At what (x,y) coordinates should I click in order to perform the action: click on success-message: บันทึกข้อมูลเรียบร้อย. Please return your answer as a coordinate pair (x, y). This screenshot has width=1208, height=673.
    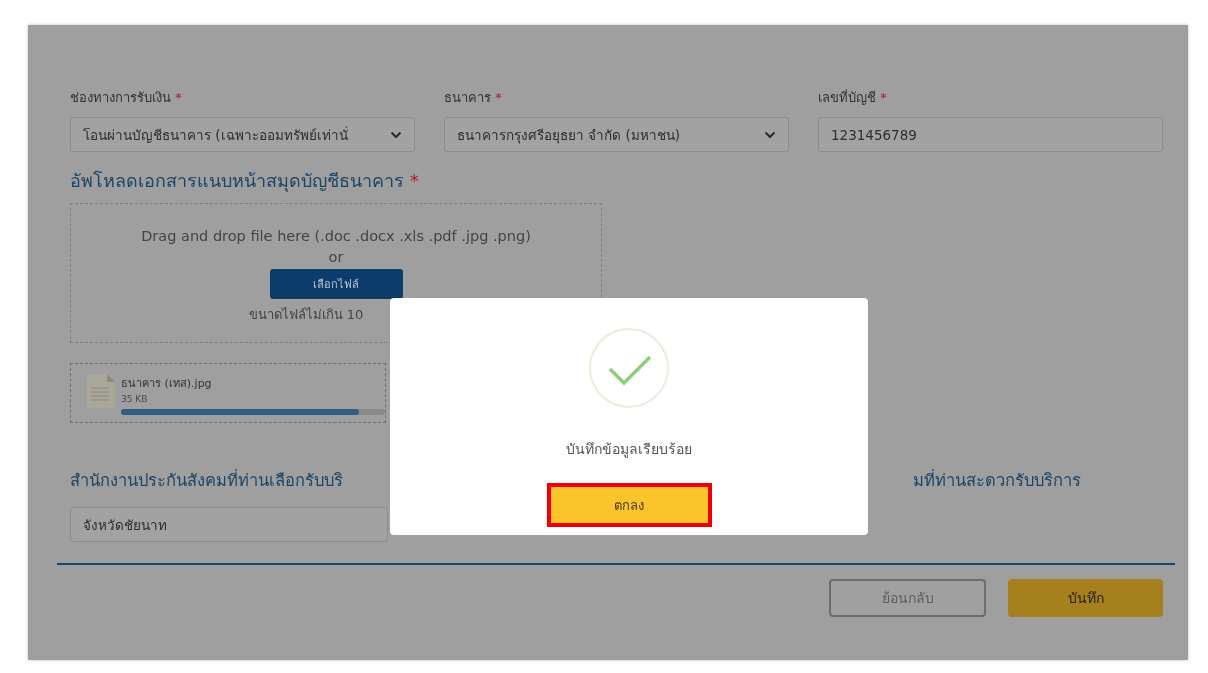
    Looking at the image, I should click on (629, 450).